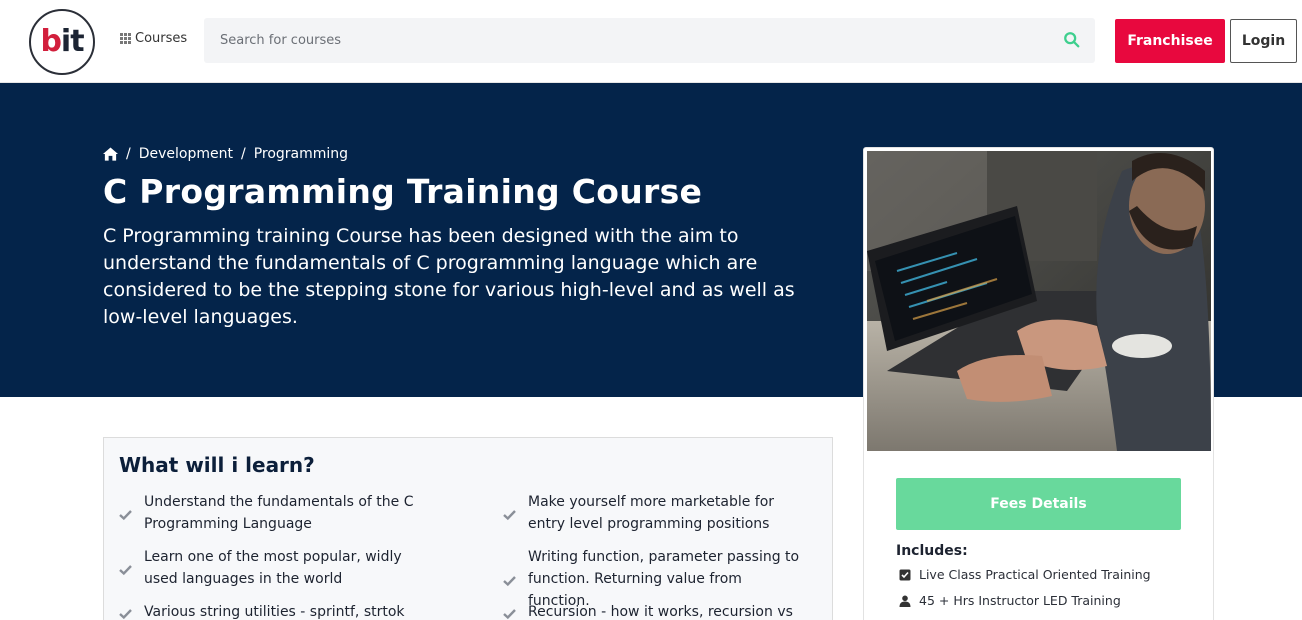  Describe the element at coordinates (660, 612) in the screenshot. I see `learn-item-text: Recursion - how it works, recursion vs` at that location.